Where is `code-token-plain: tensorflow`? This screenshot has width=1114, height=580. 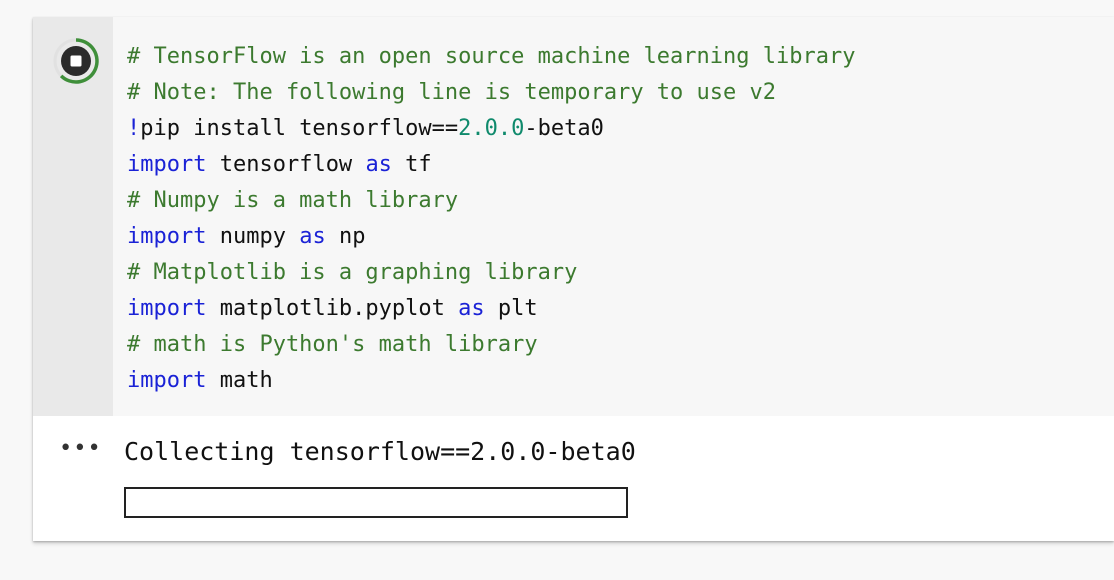 code-token-plain: tensorflow is located at coordinates (286, 164).